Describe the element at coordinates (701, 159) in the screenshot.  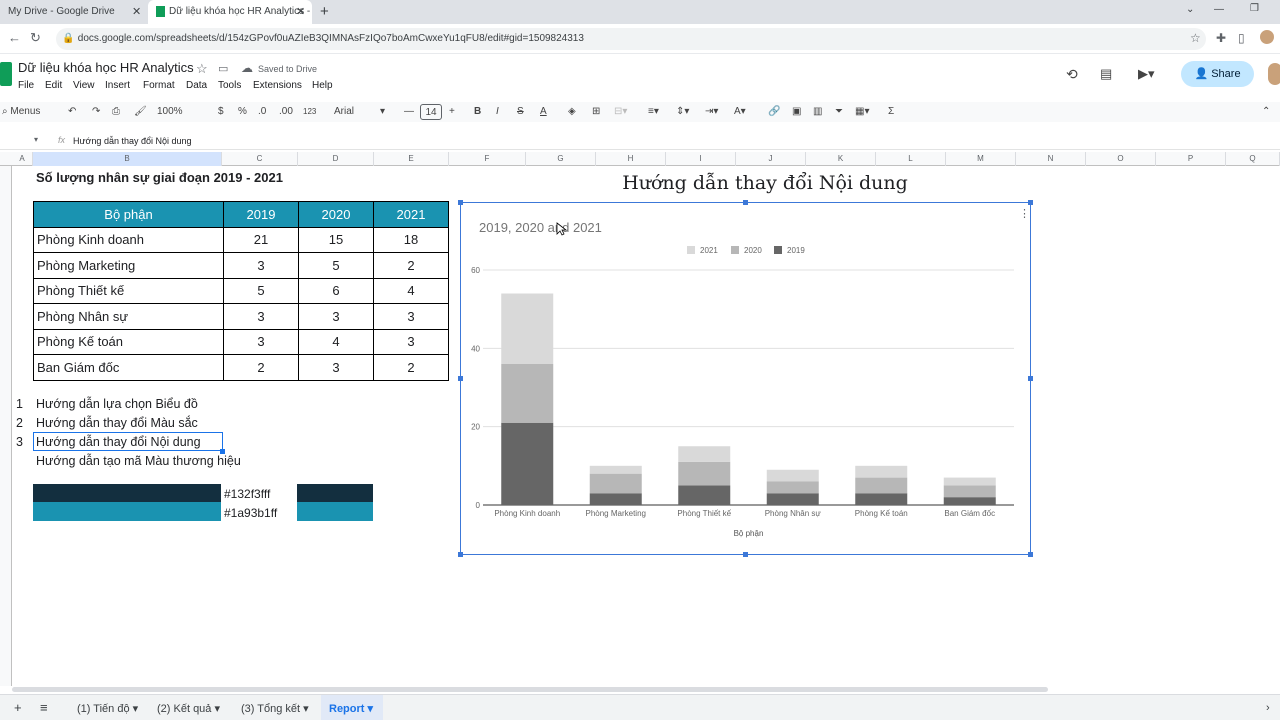
I see `column-header: I` at that location.